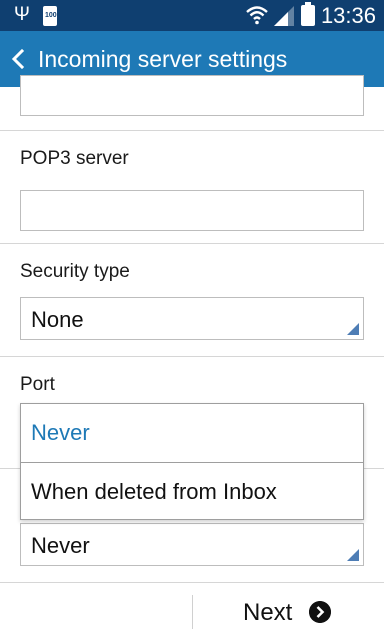  What do you see at coordinates (22, 14) in the screenshot?
I see `usb-icon: Ψ` at bounding box center [22, 14].